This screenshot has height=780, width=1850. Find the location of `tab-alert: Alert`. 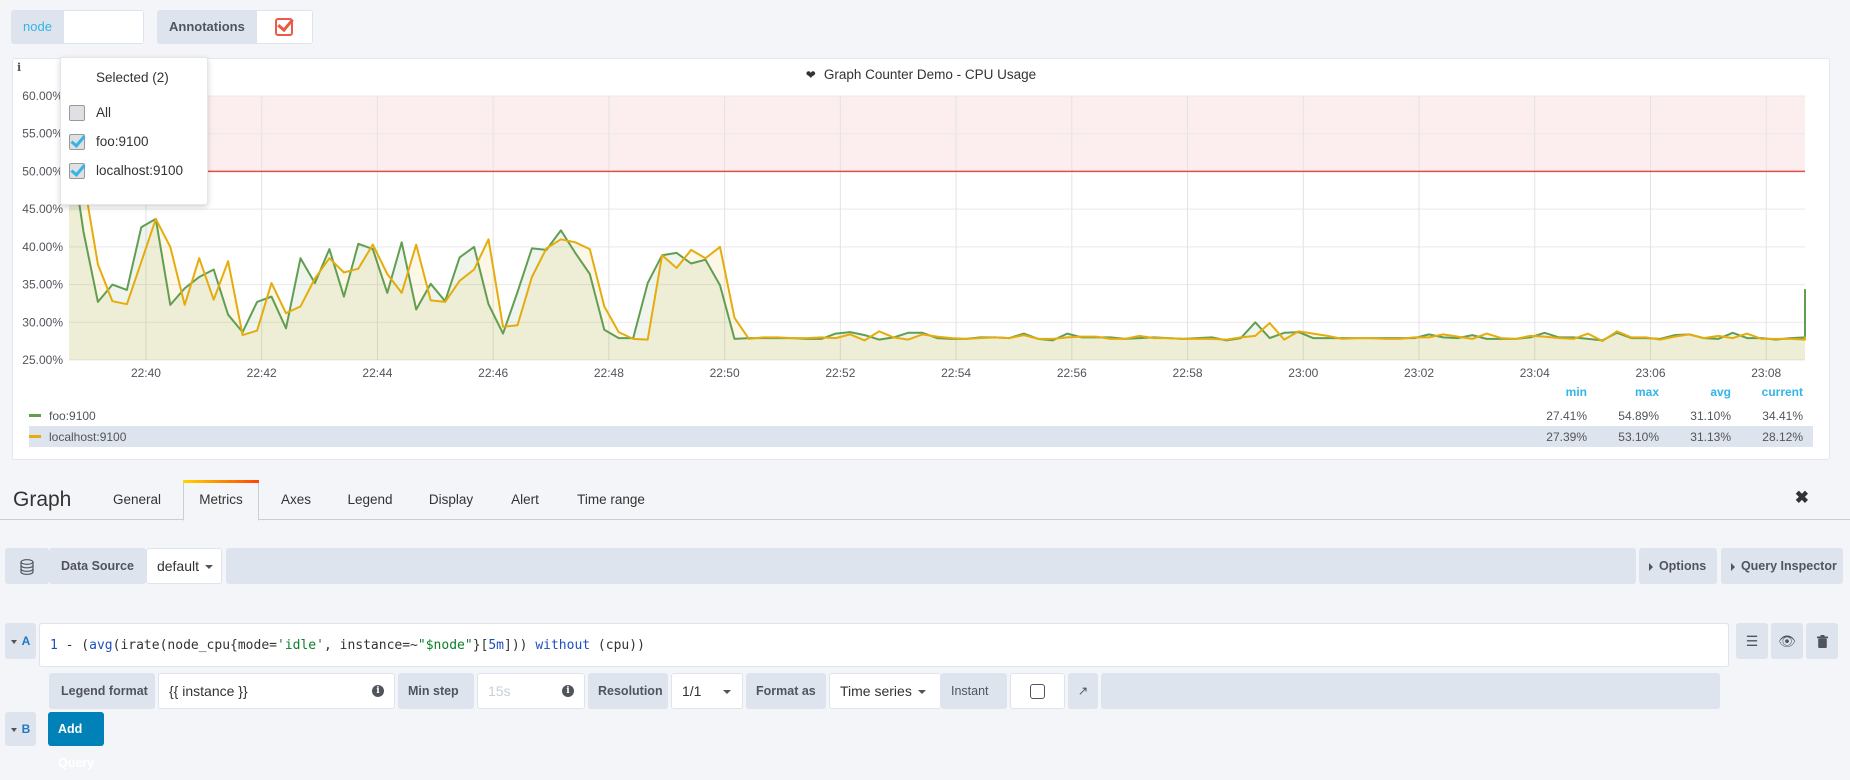

tab-alert: Alert is located at coordinates (525, 500).